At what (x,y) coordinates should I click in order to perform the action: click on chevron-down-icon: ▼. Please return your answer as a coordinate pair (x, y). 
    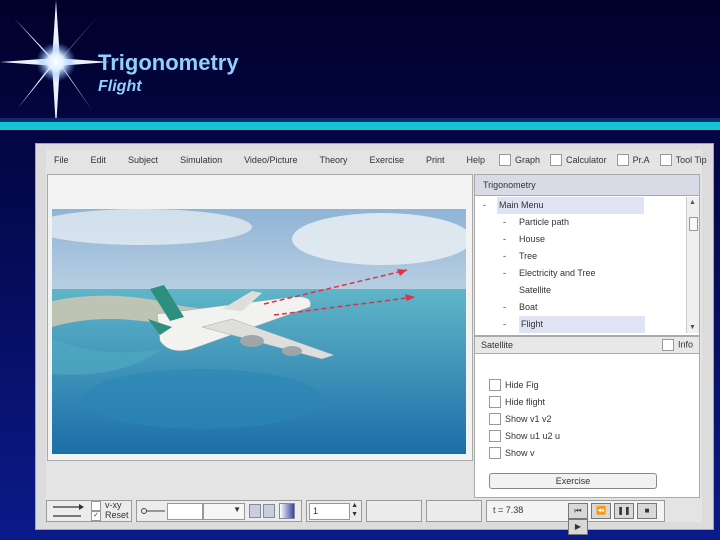
    Looking at the image, I should click on (237, 509).